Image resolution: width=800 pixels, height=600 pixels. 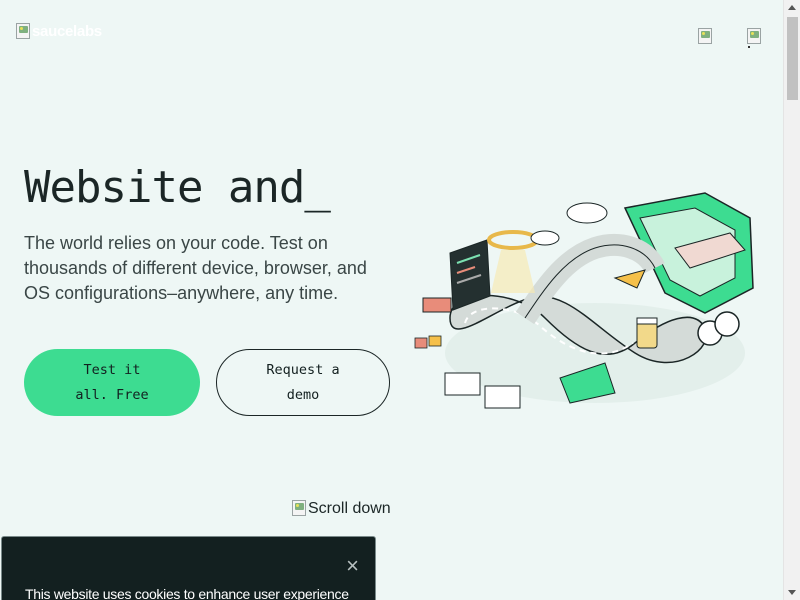 I want to click on scroll-down-arrow-icon, so click(x=792, y=592).